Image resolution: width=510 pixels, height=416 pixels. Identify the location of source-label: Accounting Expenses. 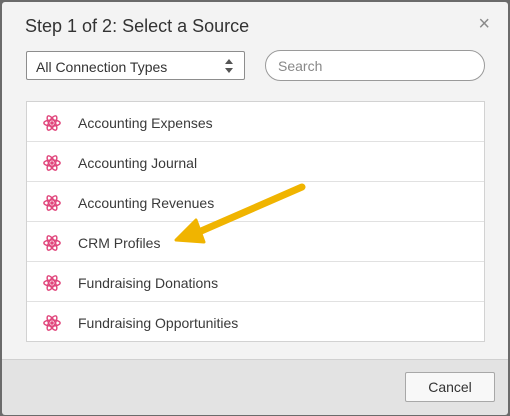
(145, 123).